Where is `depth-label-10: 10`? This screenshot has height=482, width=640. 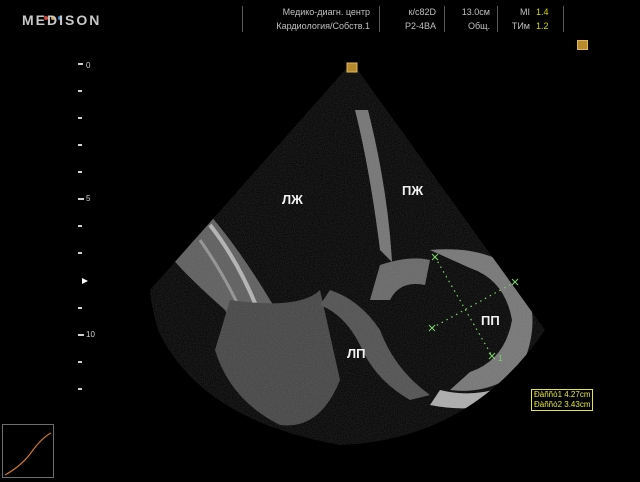 depth-label-10: 10 is located at coordinates (90, 334).